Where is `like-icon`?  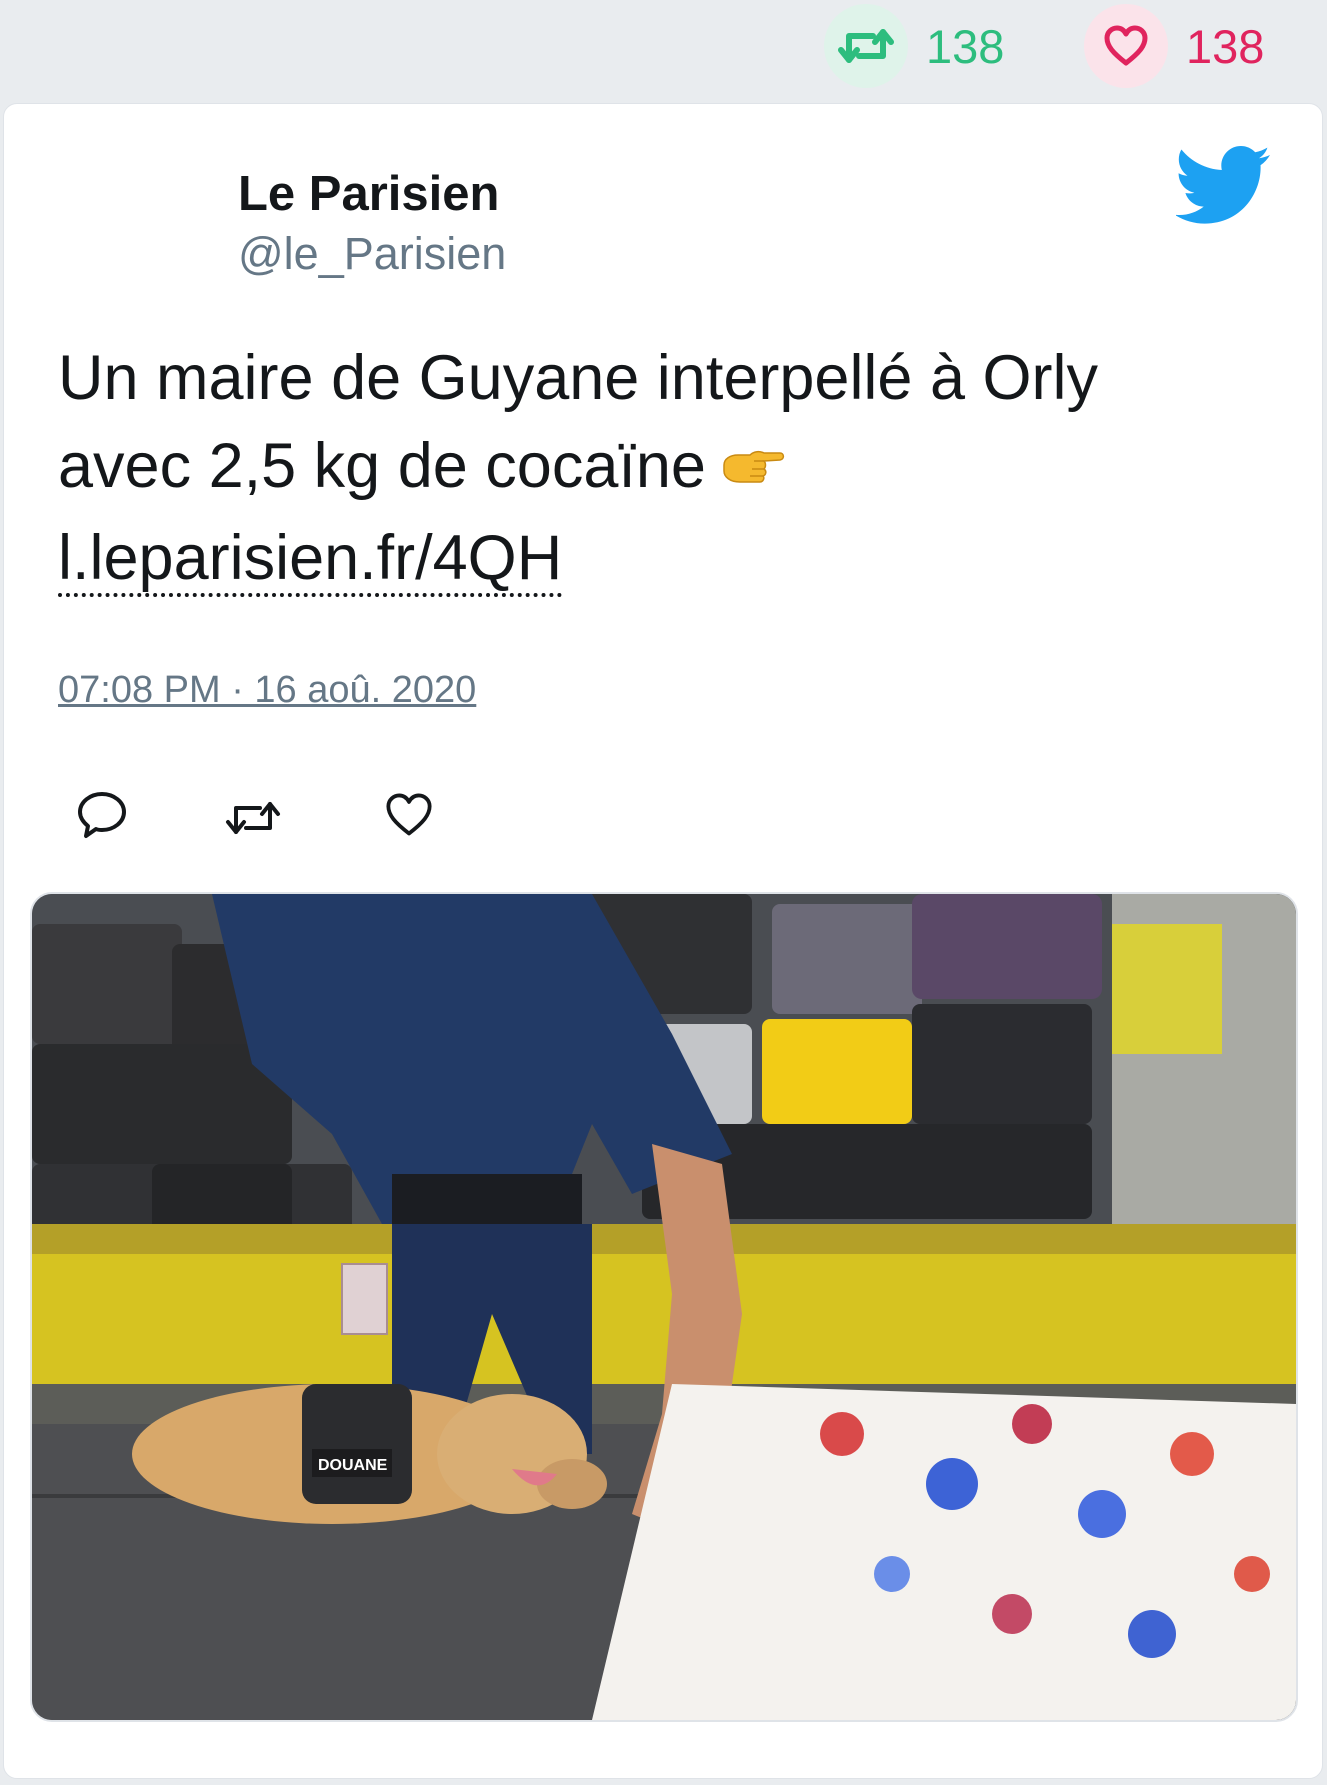
like-icon is located at coordinates (409, 817).